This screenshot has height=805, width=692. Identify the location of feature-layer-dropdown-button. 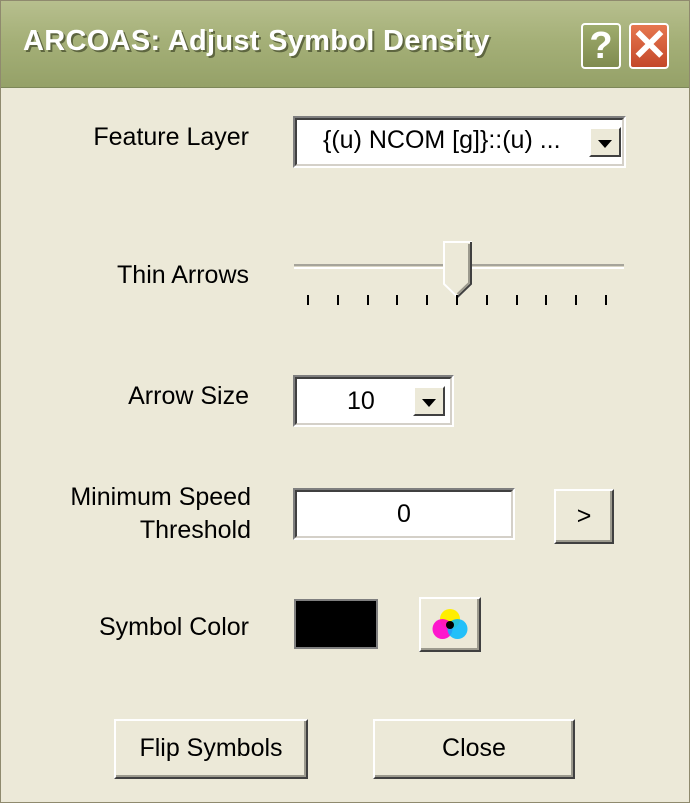
(605, 142).